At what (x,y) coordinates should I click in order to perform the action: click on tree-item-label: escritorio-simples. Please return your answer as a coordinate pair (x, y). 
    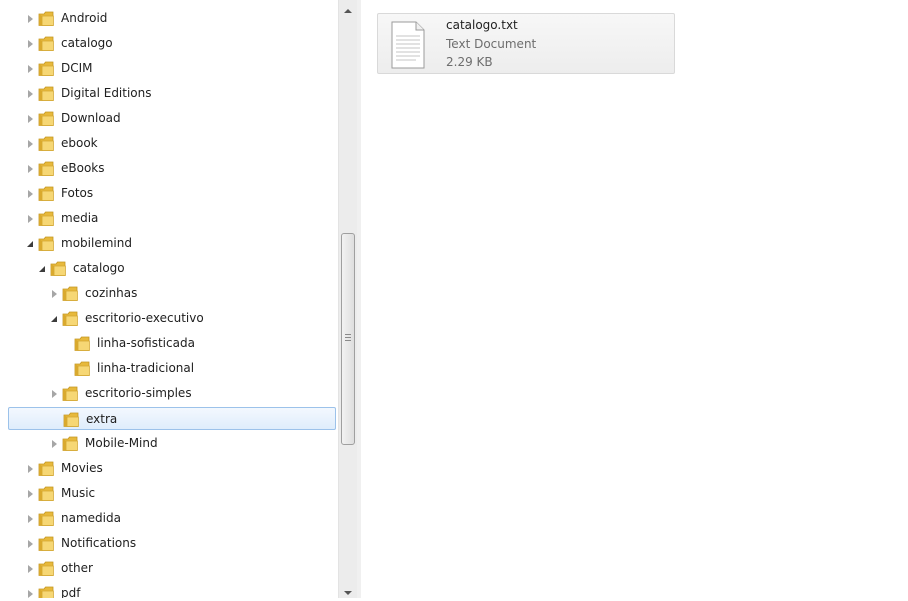
    Looking at the image, I should click on (138, 393).